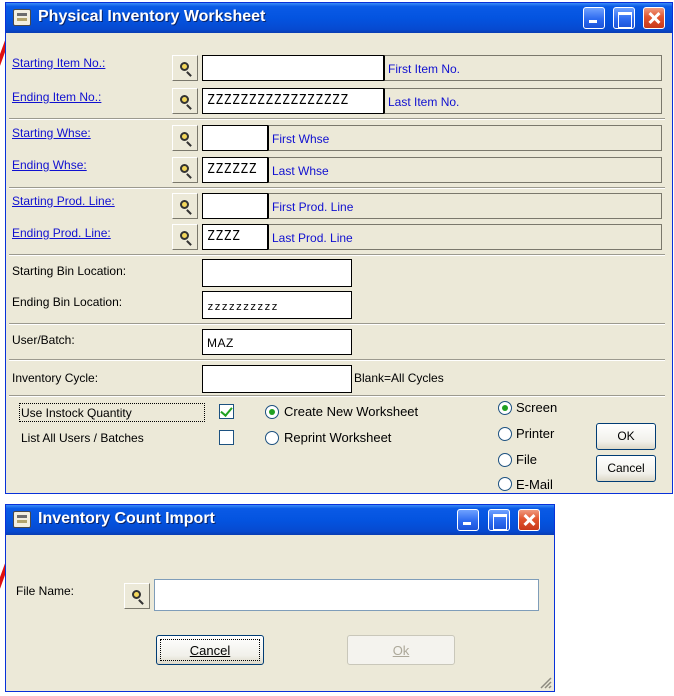  I want to click on import-ok-button: Ok, so click(401, 650).